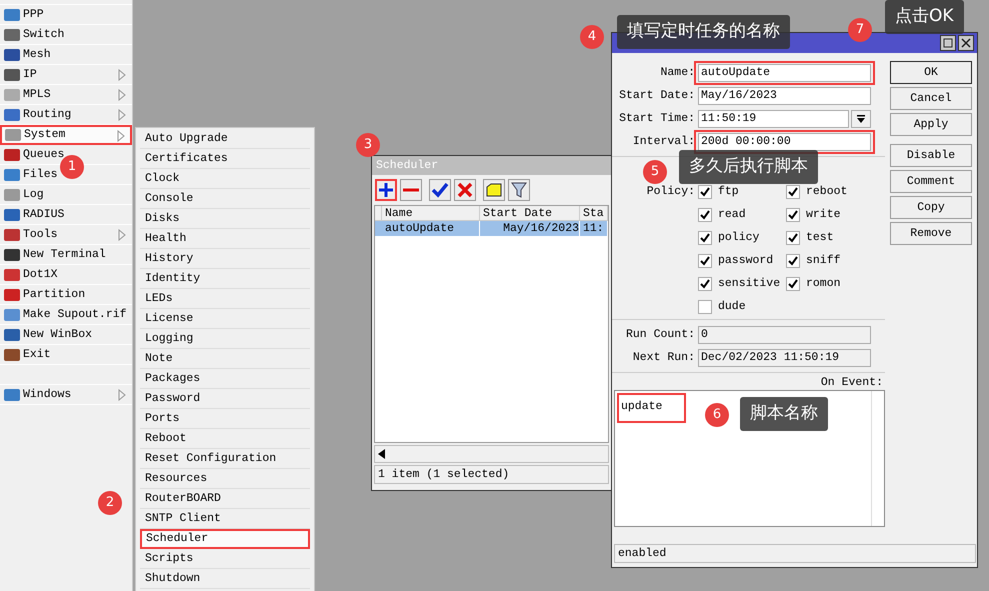  What do you see at coordinates (966, 43) in the screenshot?
I see `close-button` at bounding box center [966, 43].